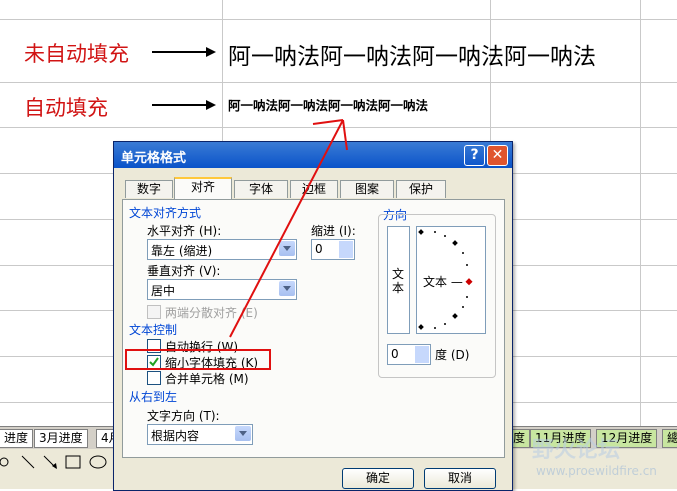 The height and width of the screenshot is (491, 677). I want to click on merge-cells-checkbox, so click(154, 378).